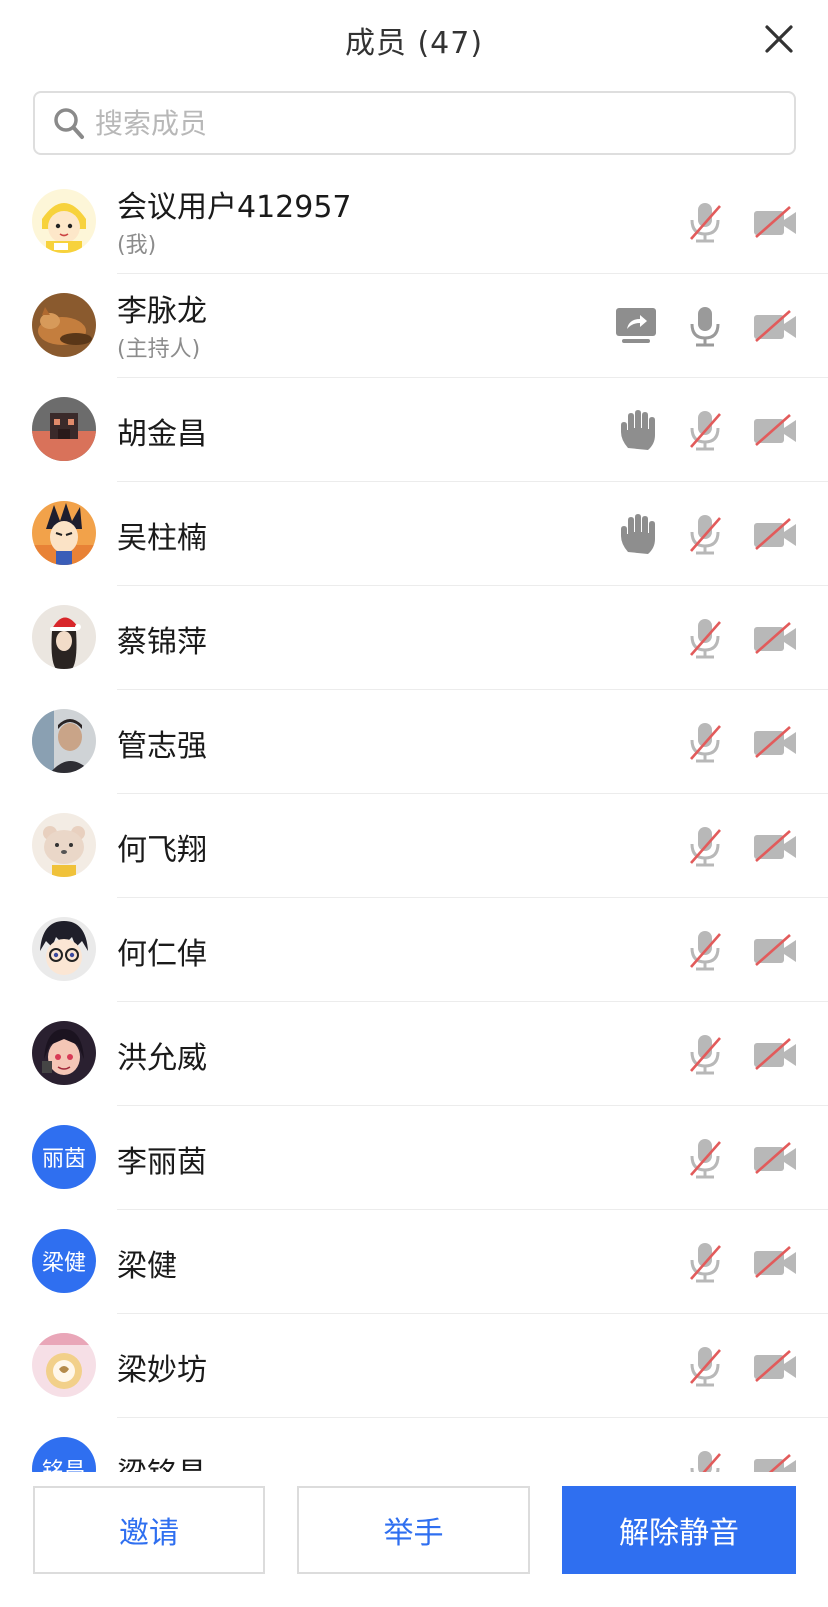 The height and width of the screenshot is (1607, 828). What do you see at coordinates (413, 1530) in the screenshot?
I see `raise-hand-button: 举手` at bounding box center [413, 1530].